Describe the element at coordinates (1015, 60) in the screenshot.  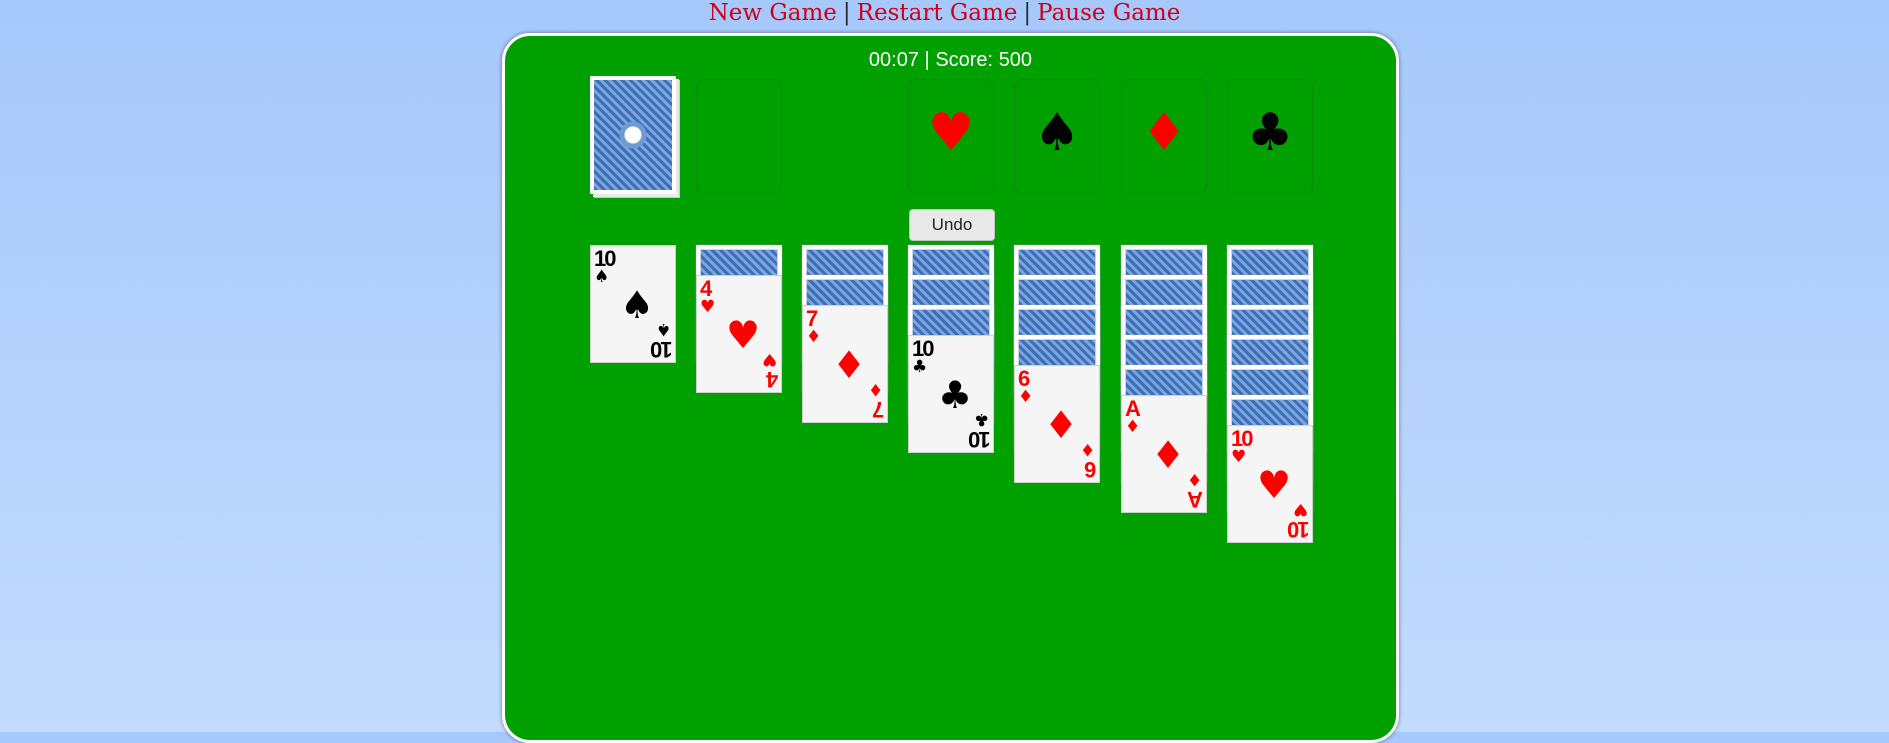
I see `score-value: 500` at that location.